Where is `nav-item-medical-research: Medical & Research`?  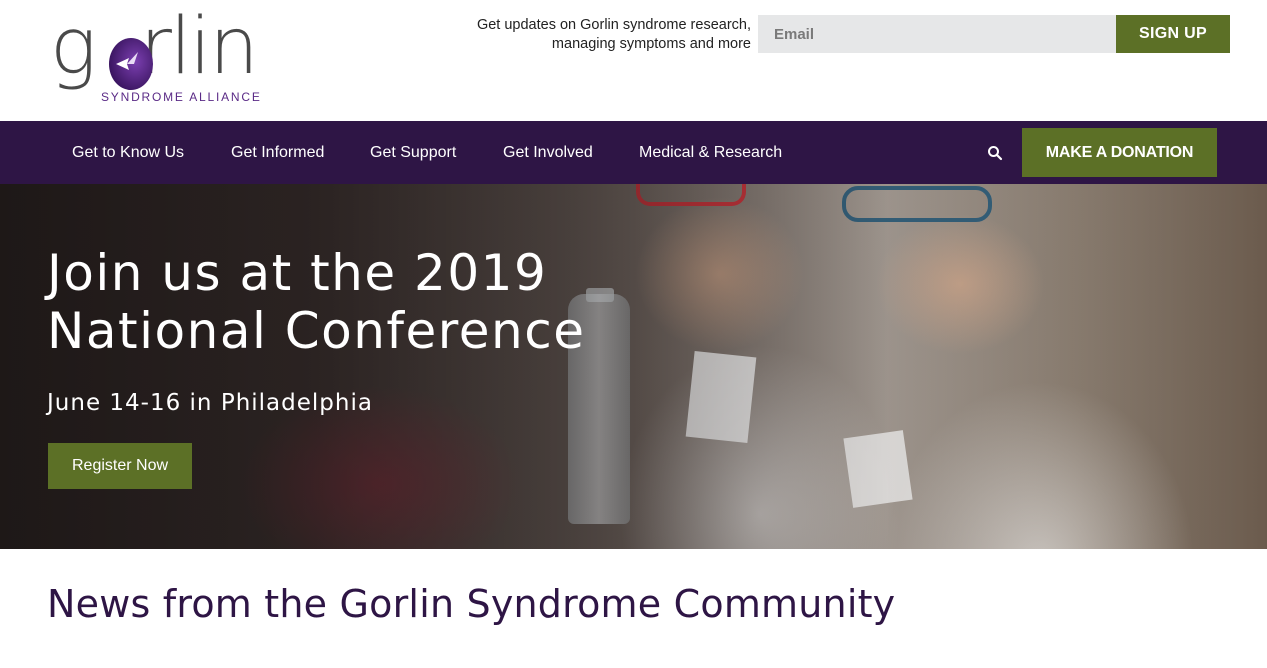
nav-item-medical-research: Medical & Research is located at coordinates (710, 152).